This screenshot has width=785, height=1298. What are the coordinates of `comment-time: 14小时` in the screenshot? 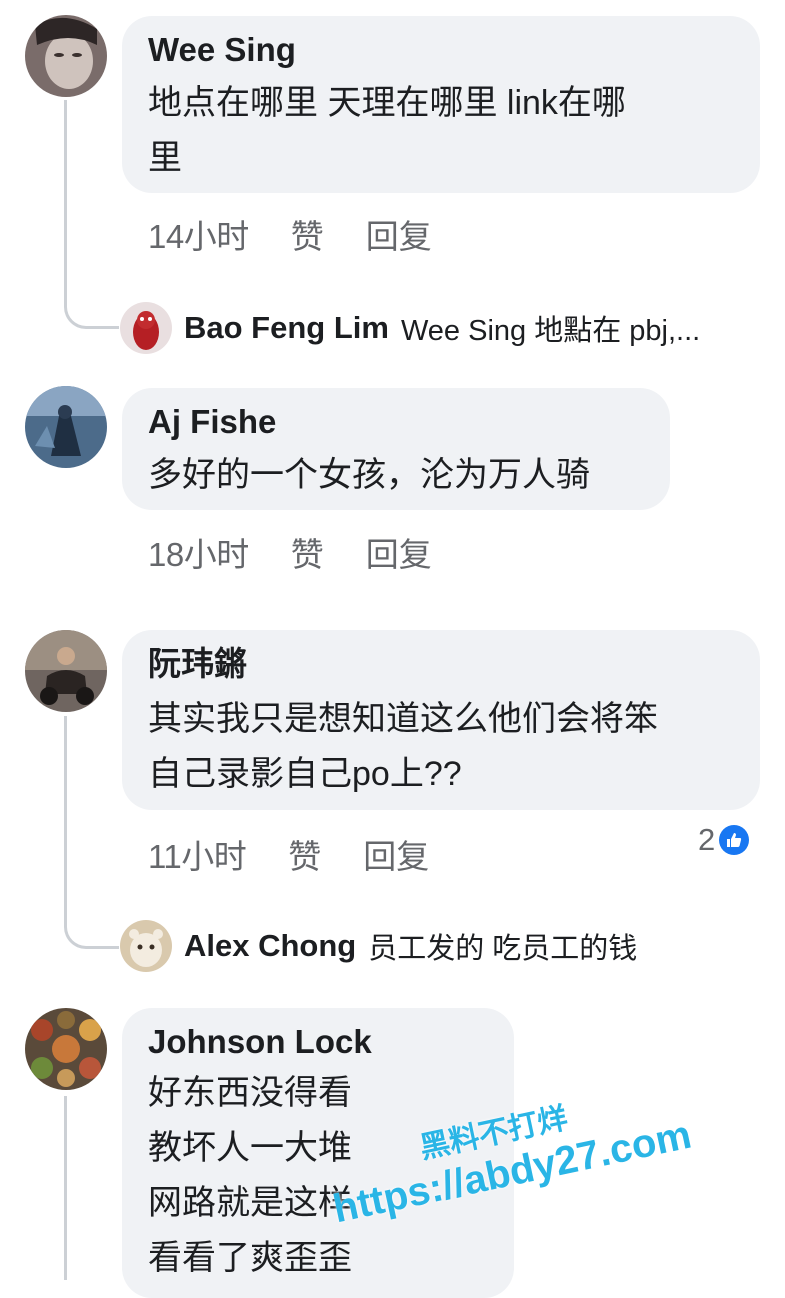 It's located at (198, 234).